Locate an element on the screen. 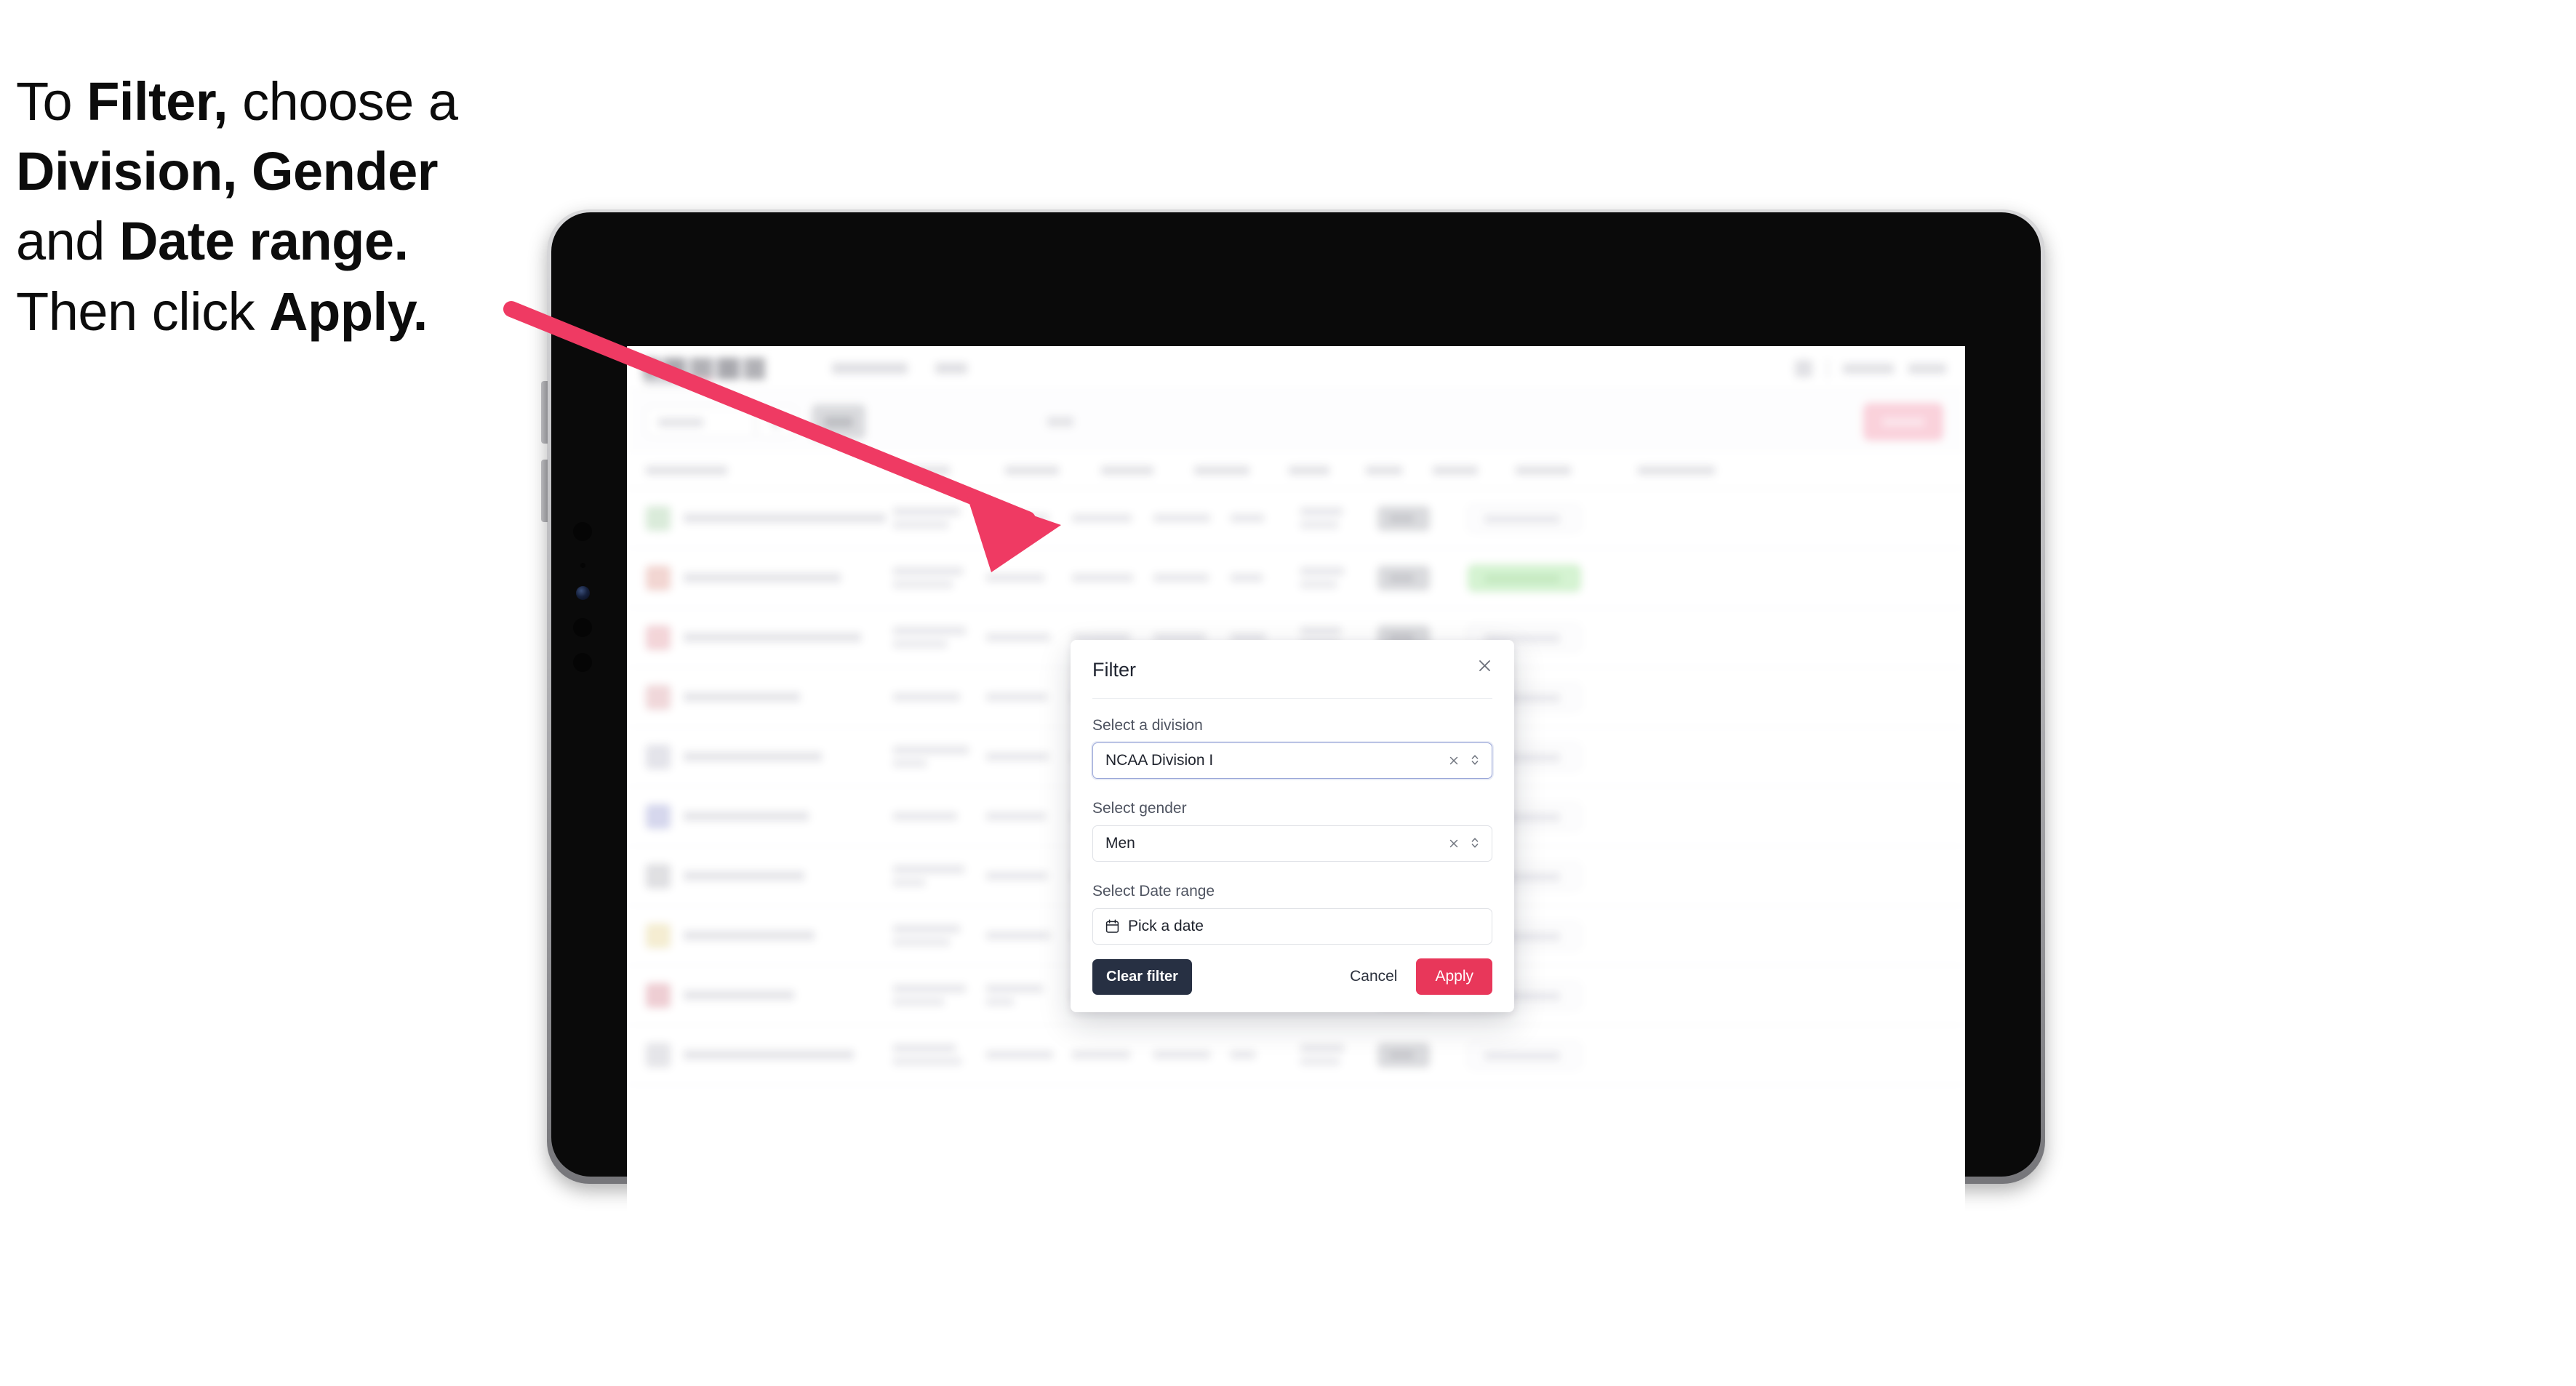 Image resolution: width=2576 pixels, height=1386 pixels. speaker-icon is located at coordinates (582, 663).